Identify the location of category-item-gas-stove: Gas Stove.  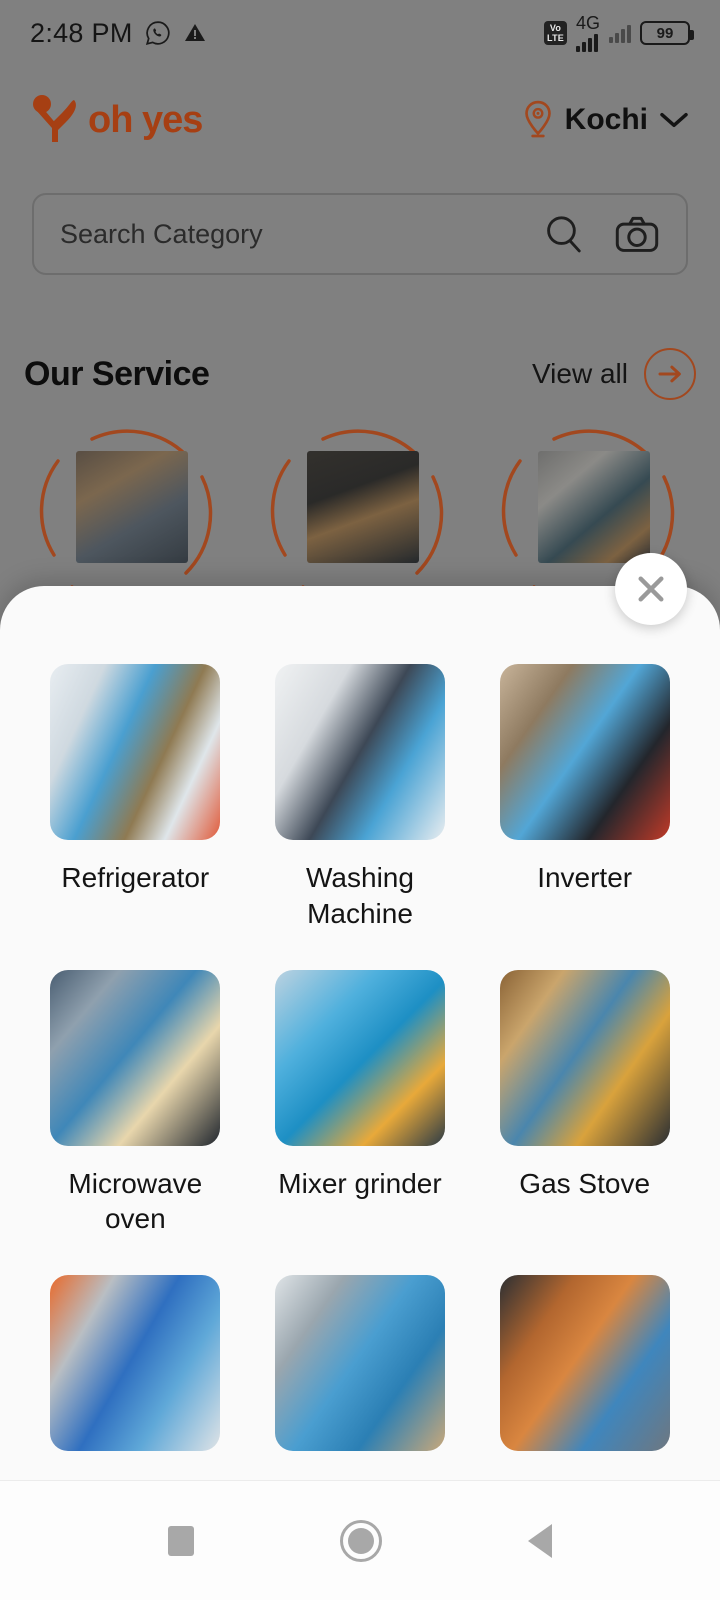
(584, 1103).